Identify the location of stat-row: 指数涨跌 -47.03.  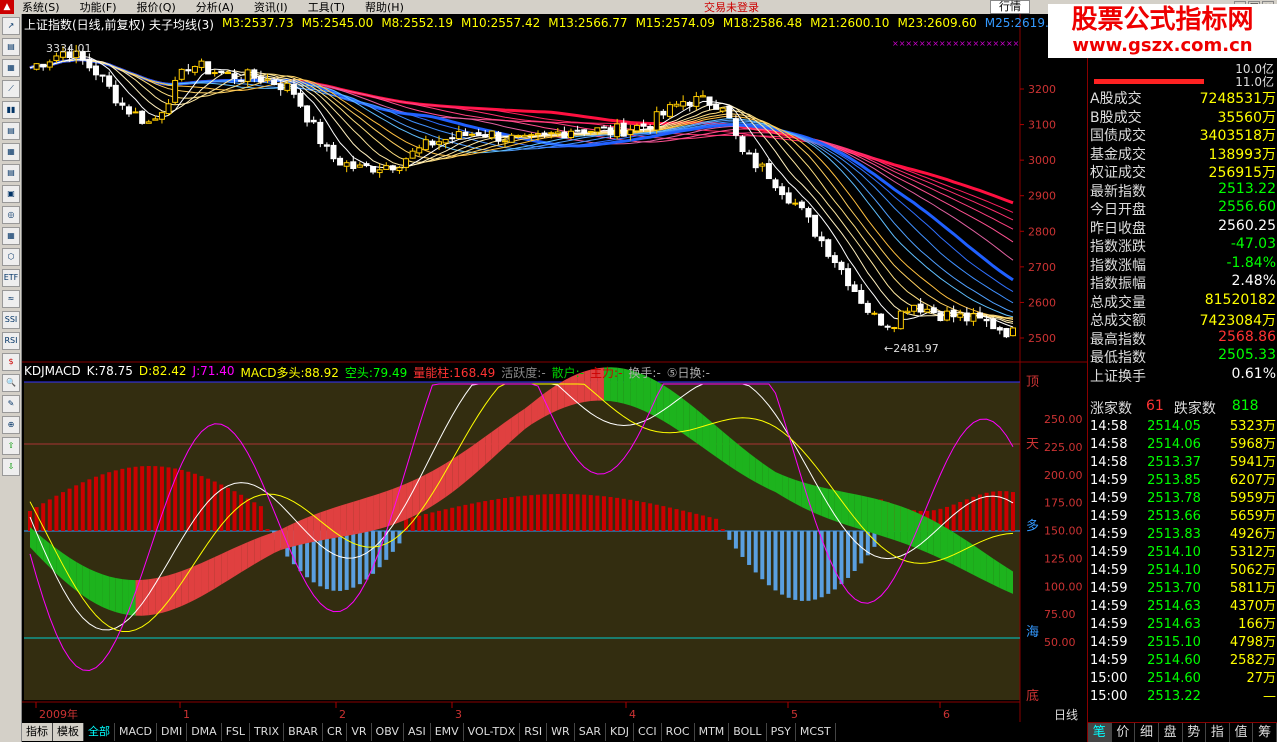
(1183, 245).